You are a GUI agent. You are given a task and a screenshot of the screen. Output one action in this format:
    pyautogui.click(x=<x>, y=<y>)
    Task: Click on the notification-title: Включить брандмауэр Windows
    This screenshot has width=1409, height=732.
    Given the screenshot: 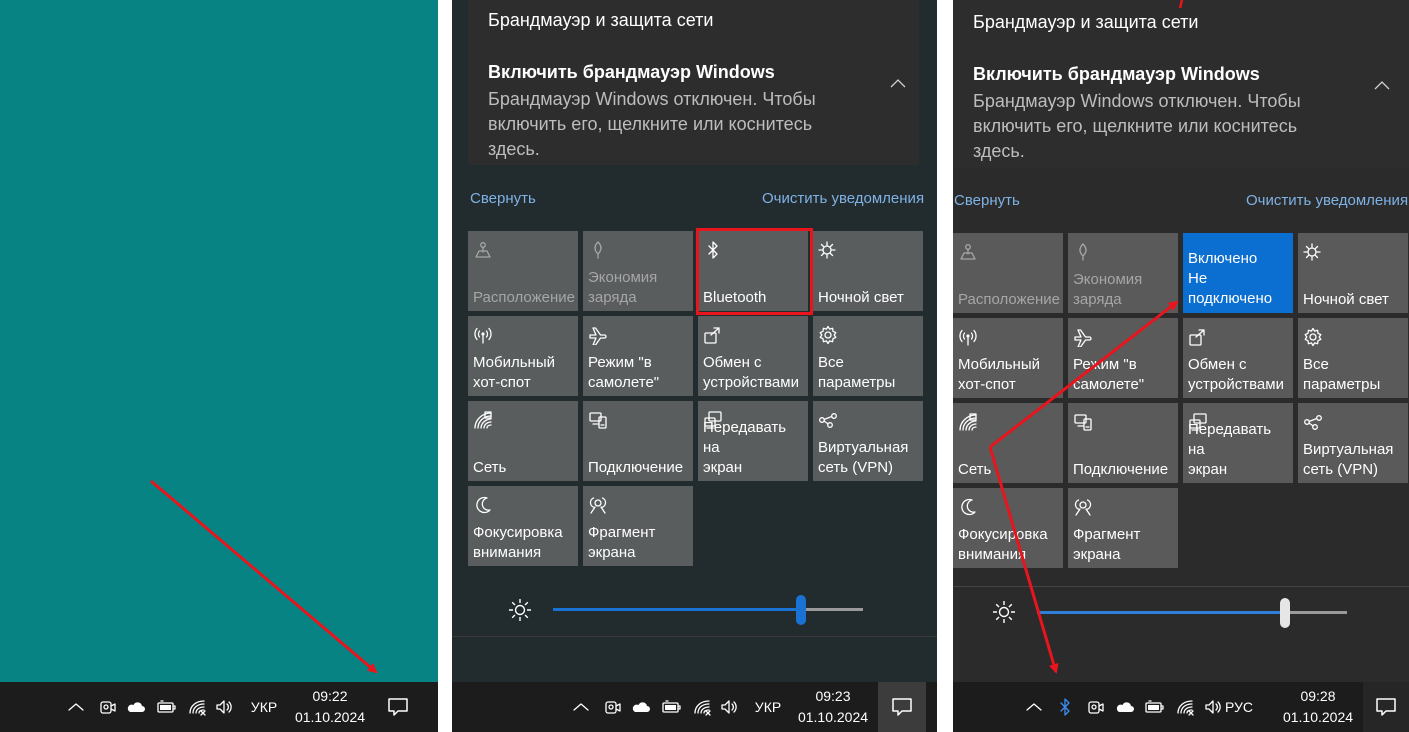 What is the action you would take?
    pyautogui.click(x=1116, y=74)
    